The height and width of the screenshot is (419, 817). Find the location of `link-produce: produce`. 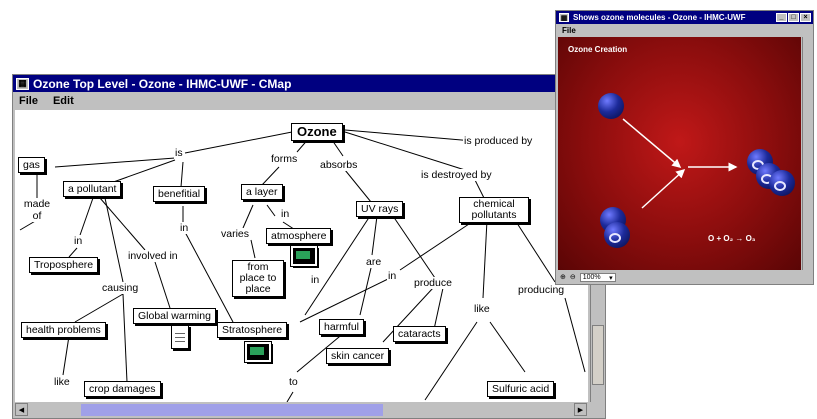

link-produce: produce is located at coordinates (433, 283).